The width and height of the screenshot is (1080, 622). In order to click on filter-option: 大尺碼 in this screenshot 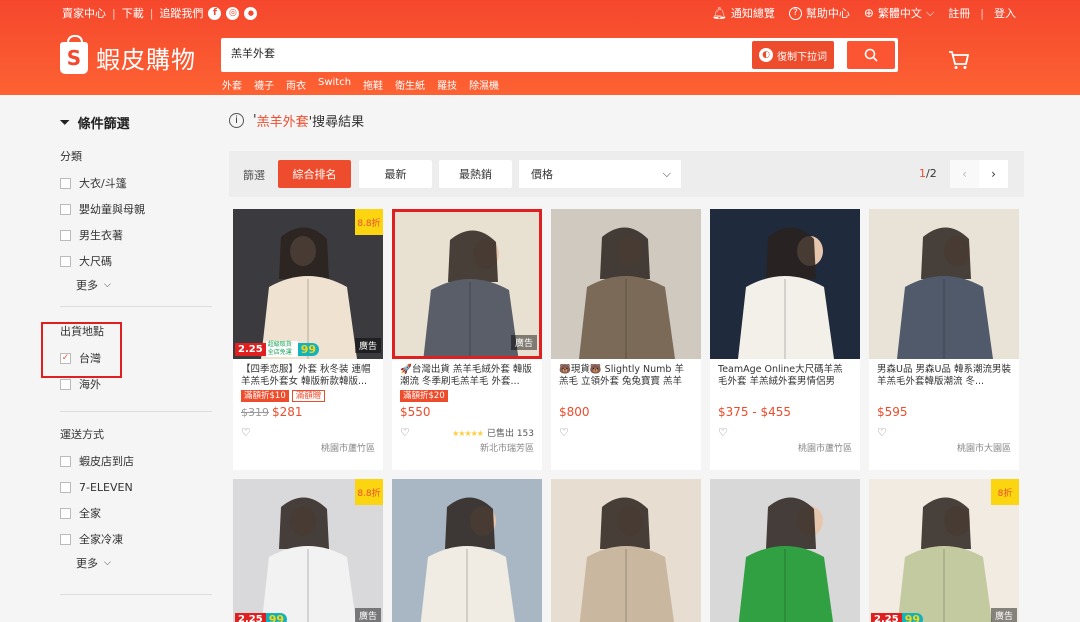, I will do `click(136, 261)`.